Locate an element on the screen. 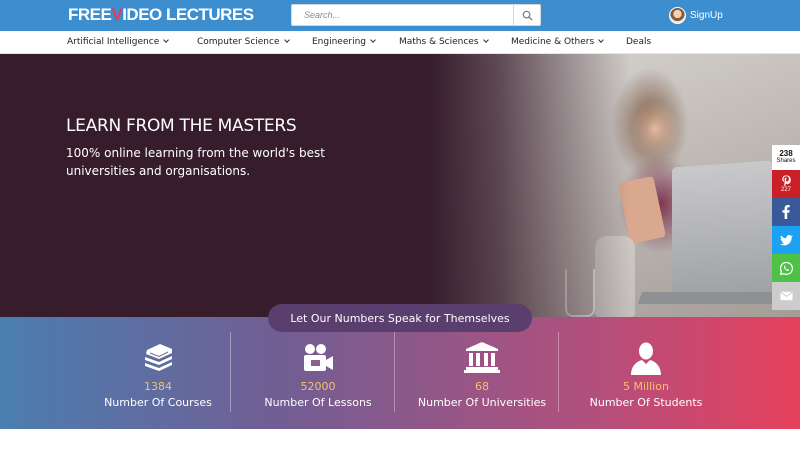 This screenshot has width=800, height=453. twitter-icon is located at coordinates (786, 239).